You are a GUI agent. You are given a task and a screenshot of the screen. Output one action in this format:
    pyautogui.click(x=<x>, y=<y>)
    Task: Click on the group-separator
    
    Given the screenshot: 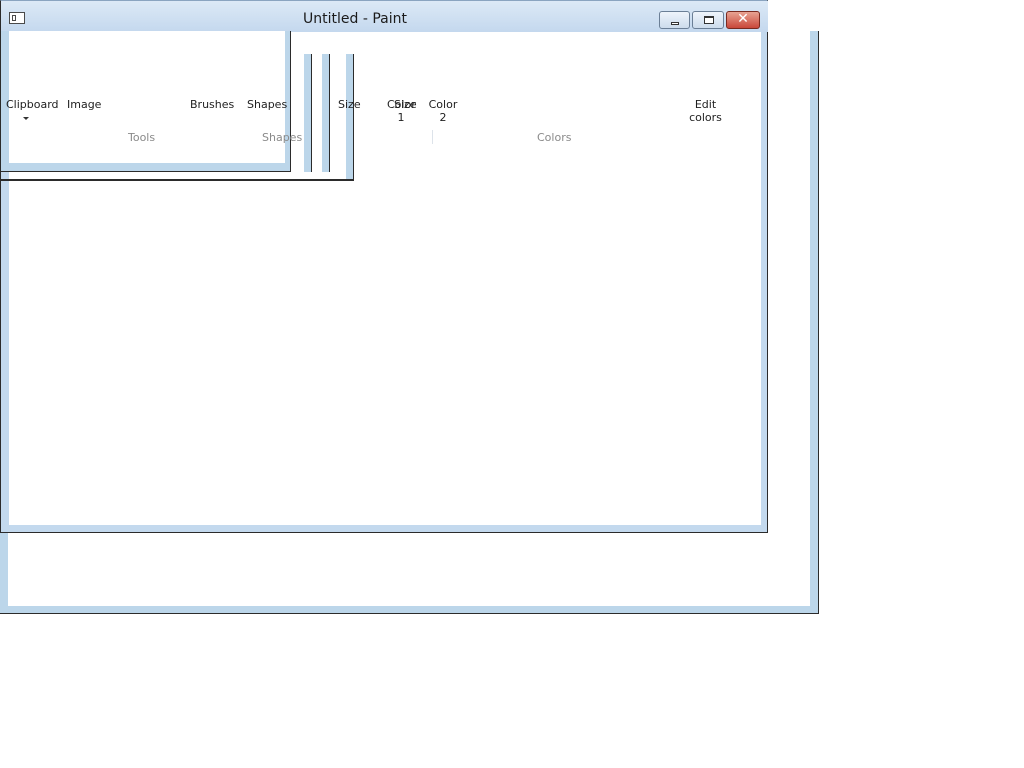 What is the action you would take?
    pyautogui.click(x=432, y=137)
    